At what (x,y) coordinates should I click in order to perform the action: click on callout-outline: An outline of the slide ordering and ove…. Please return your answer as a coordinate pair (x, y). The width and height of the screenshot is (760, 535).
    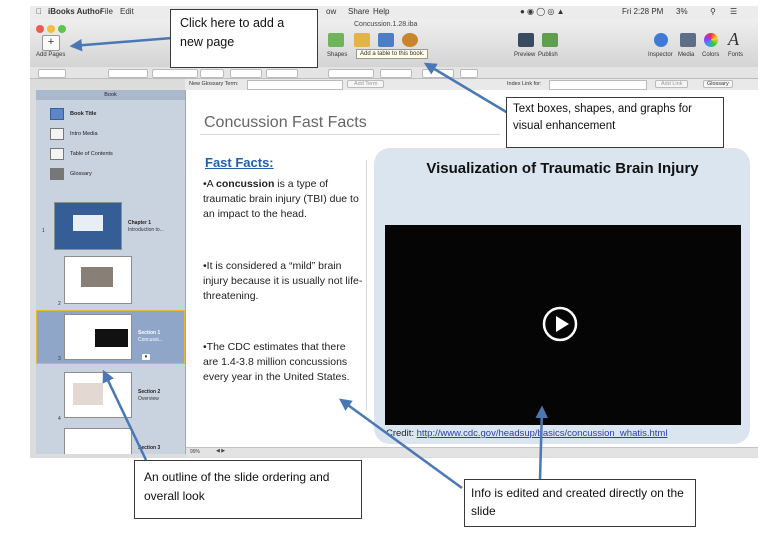
    Looking at the image, I should click on (248, 489).